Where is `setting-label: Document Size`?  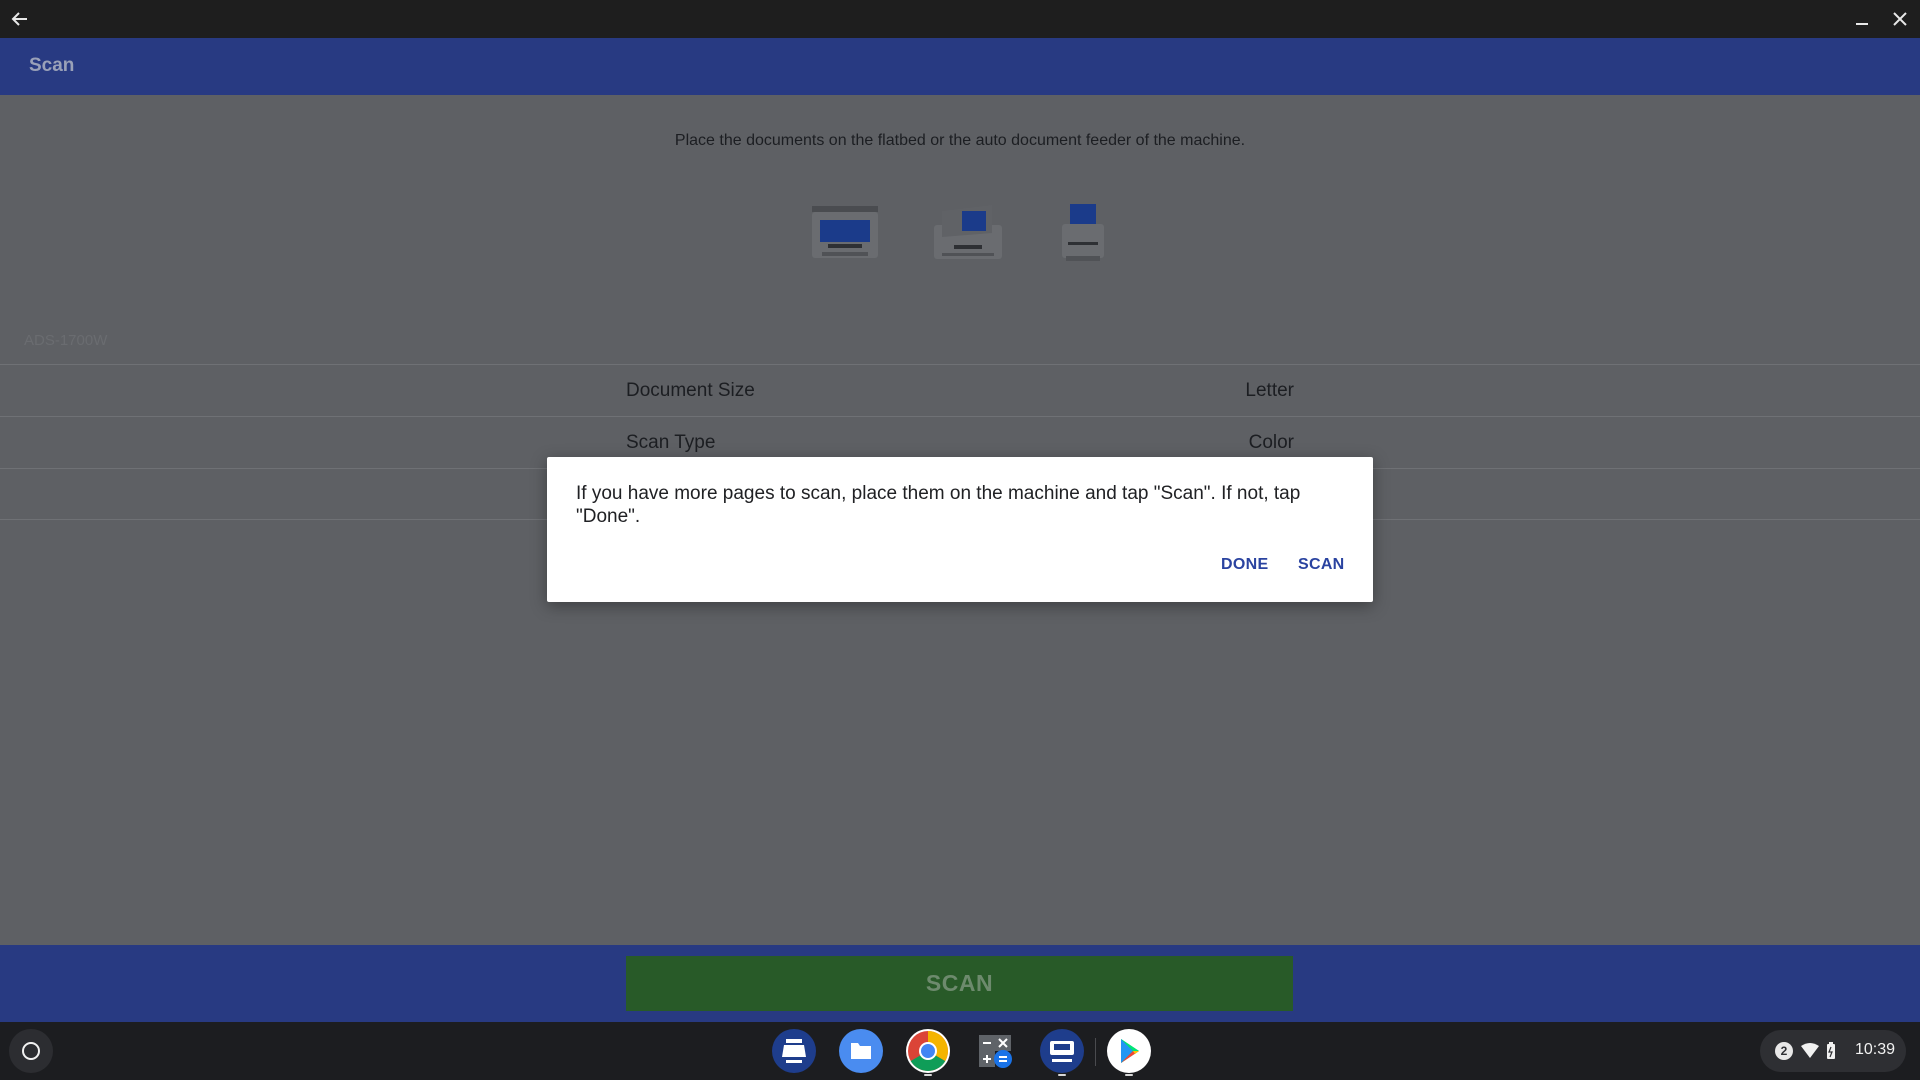 setting-label: Document Size is located at coordinates (690, 390).